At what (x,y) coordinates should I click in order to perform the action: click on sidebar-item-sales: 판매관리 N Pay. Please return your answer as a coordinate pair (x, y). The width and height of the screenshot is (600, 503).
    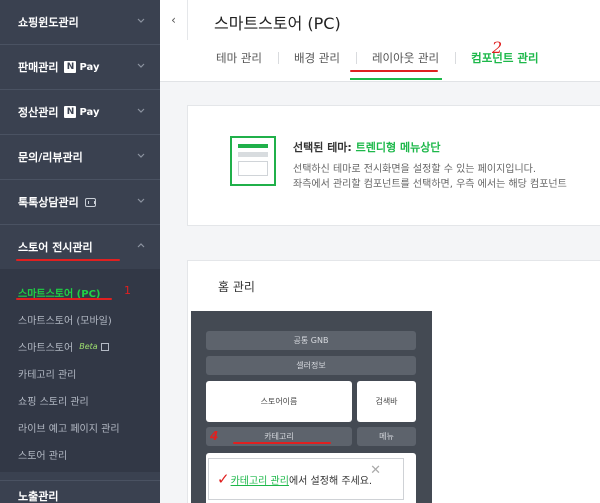
    Looking at the image, I should click on (80, 67).